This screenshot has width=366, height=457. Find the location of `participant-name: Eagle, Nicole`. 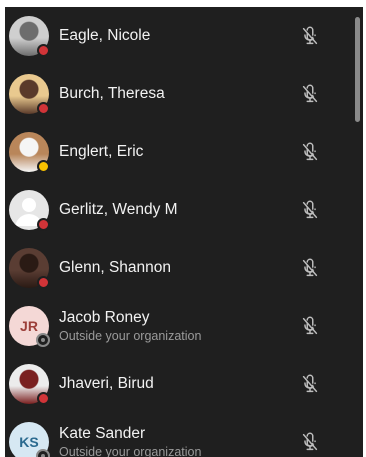

participant-name: Eagle, Nicole is located at coordinates (105, 35).